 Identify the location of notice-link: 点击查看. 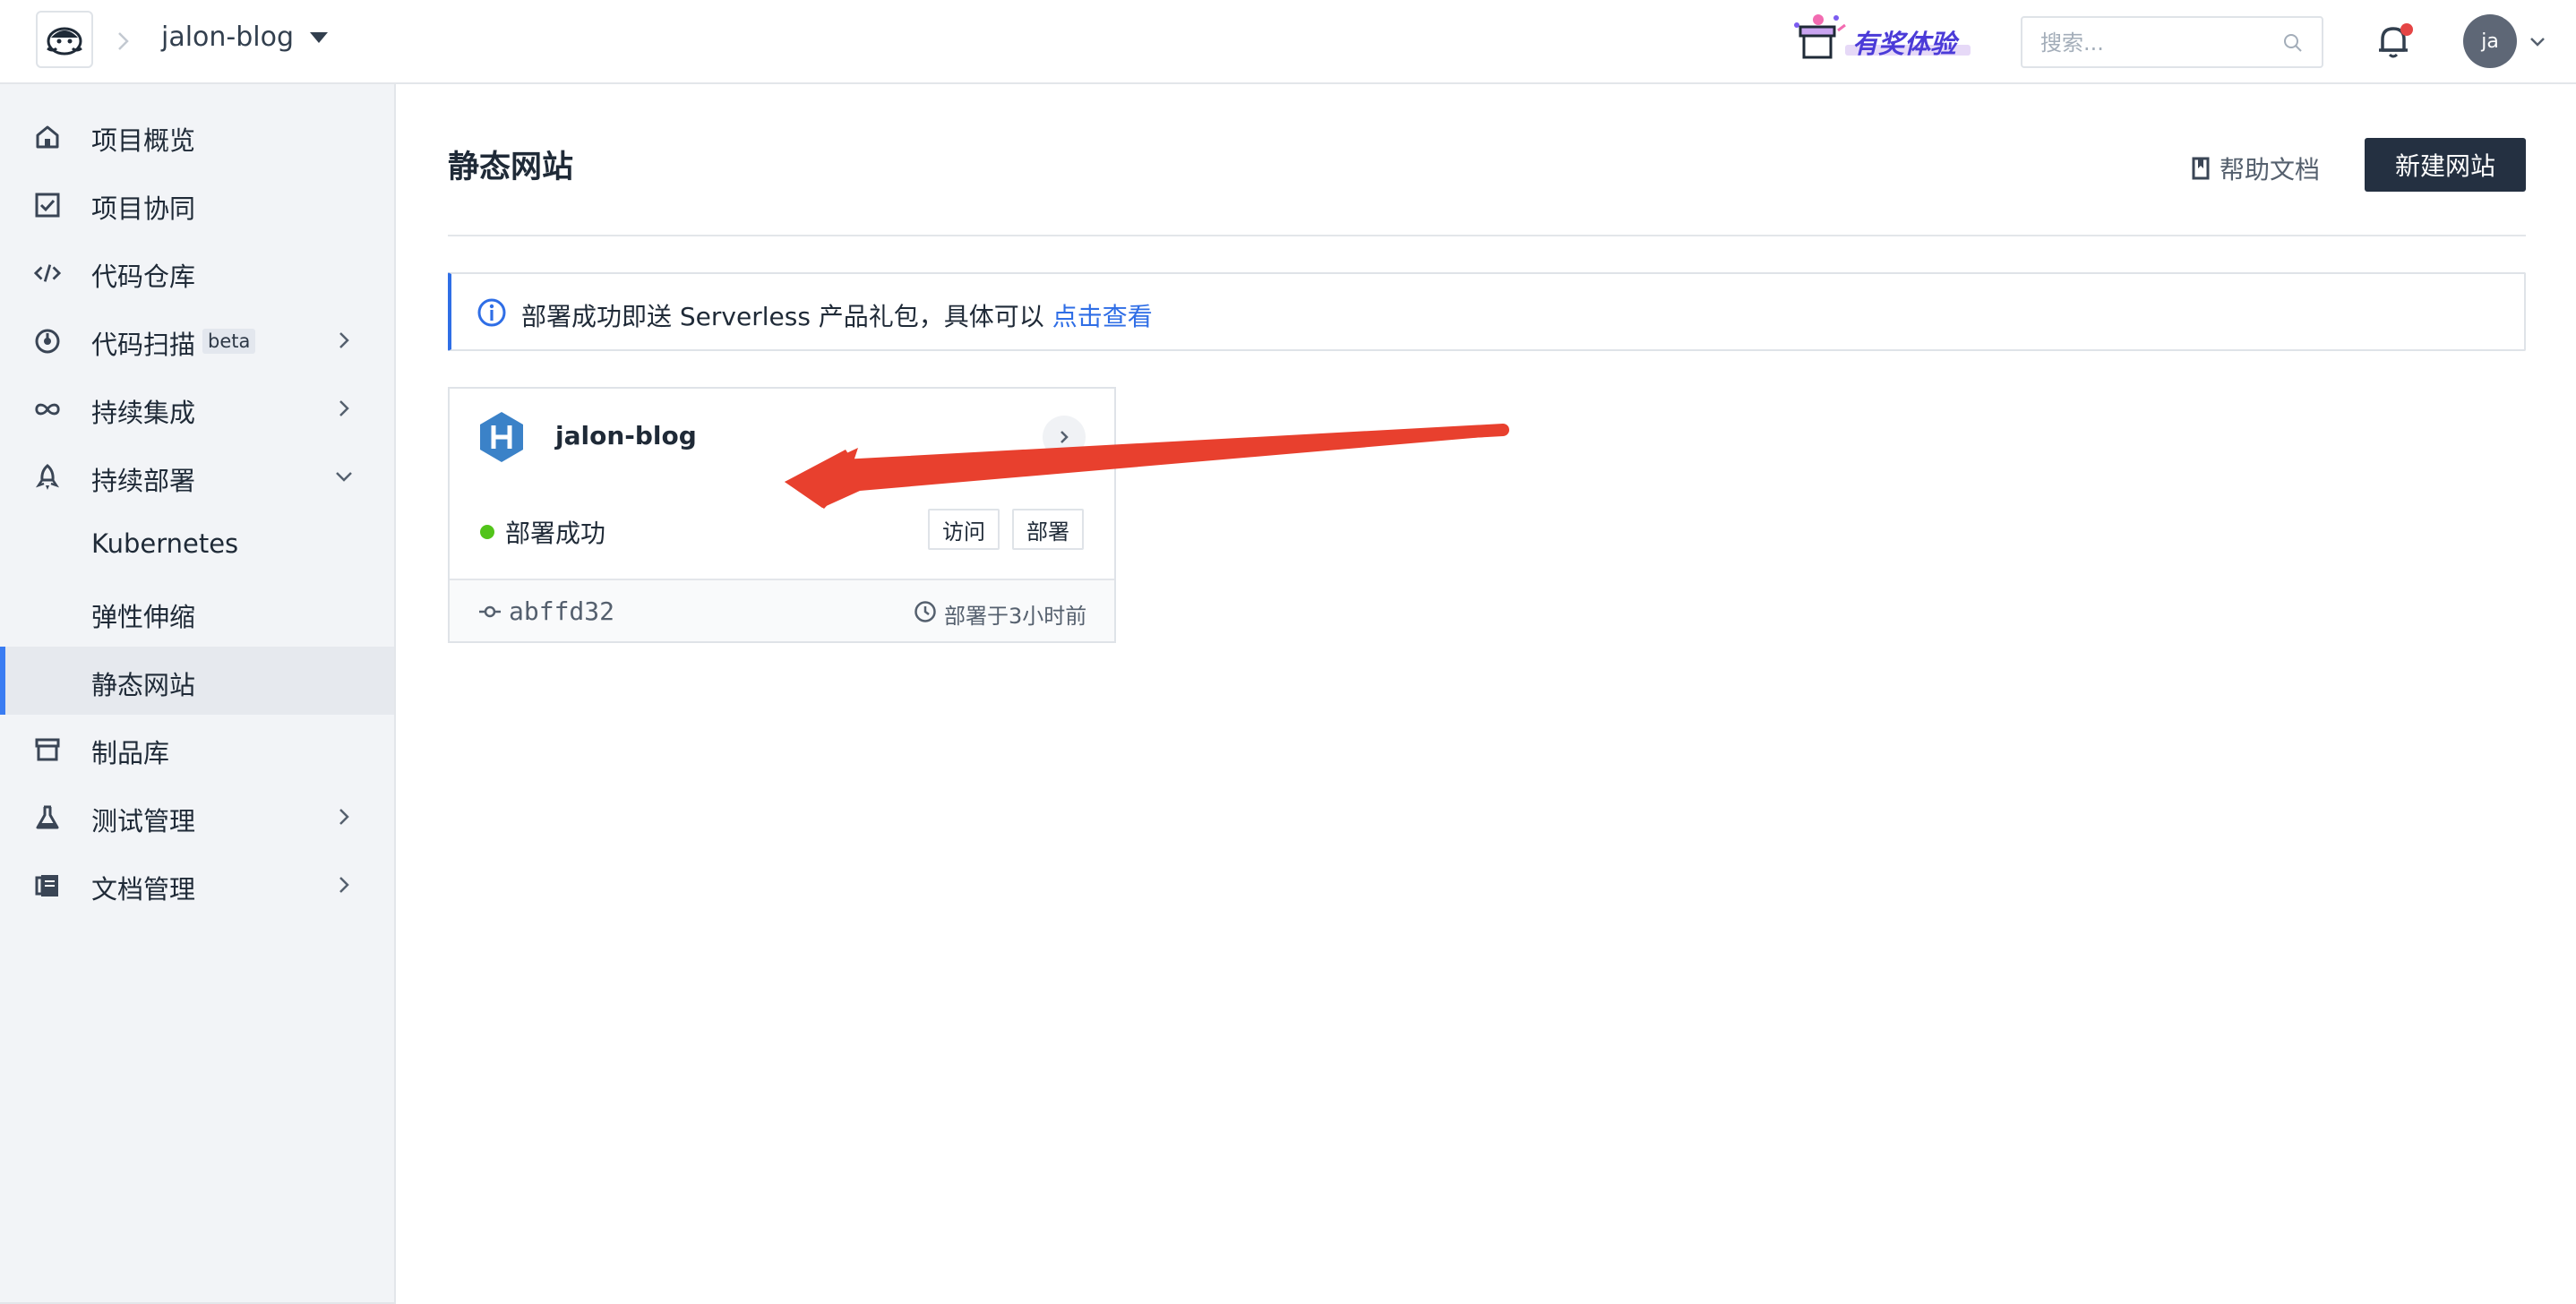
(1102, 317).